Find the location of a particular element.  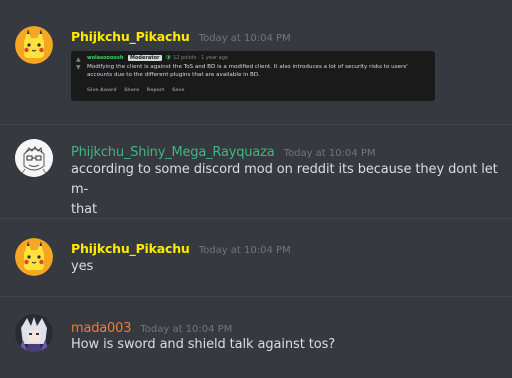

anime-character-icon is located at coordinates (34, 333).